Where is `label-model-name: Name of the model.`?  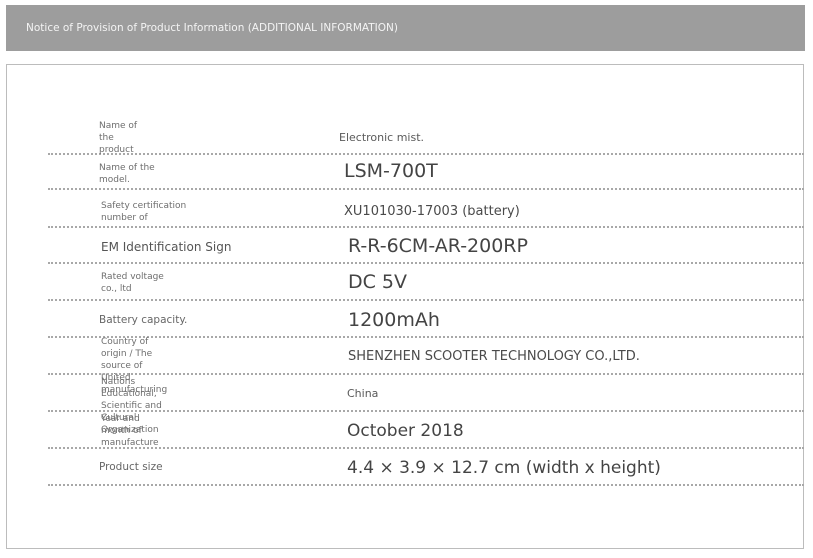
label-model-name: Name of the model. is located at coordinates (127, 174).